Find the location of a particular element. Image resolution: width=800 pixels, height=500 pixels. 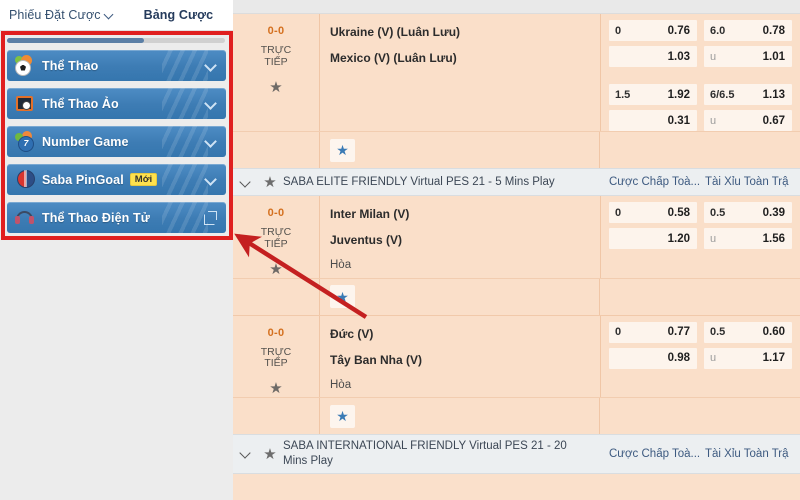

over-under-odds-cell: 0.5 0.60 is located at coordinates (748, 332).